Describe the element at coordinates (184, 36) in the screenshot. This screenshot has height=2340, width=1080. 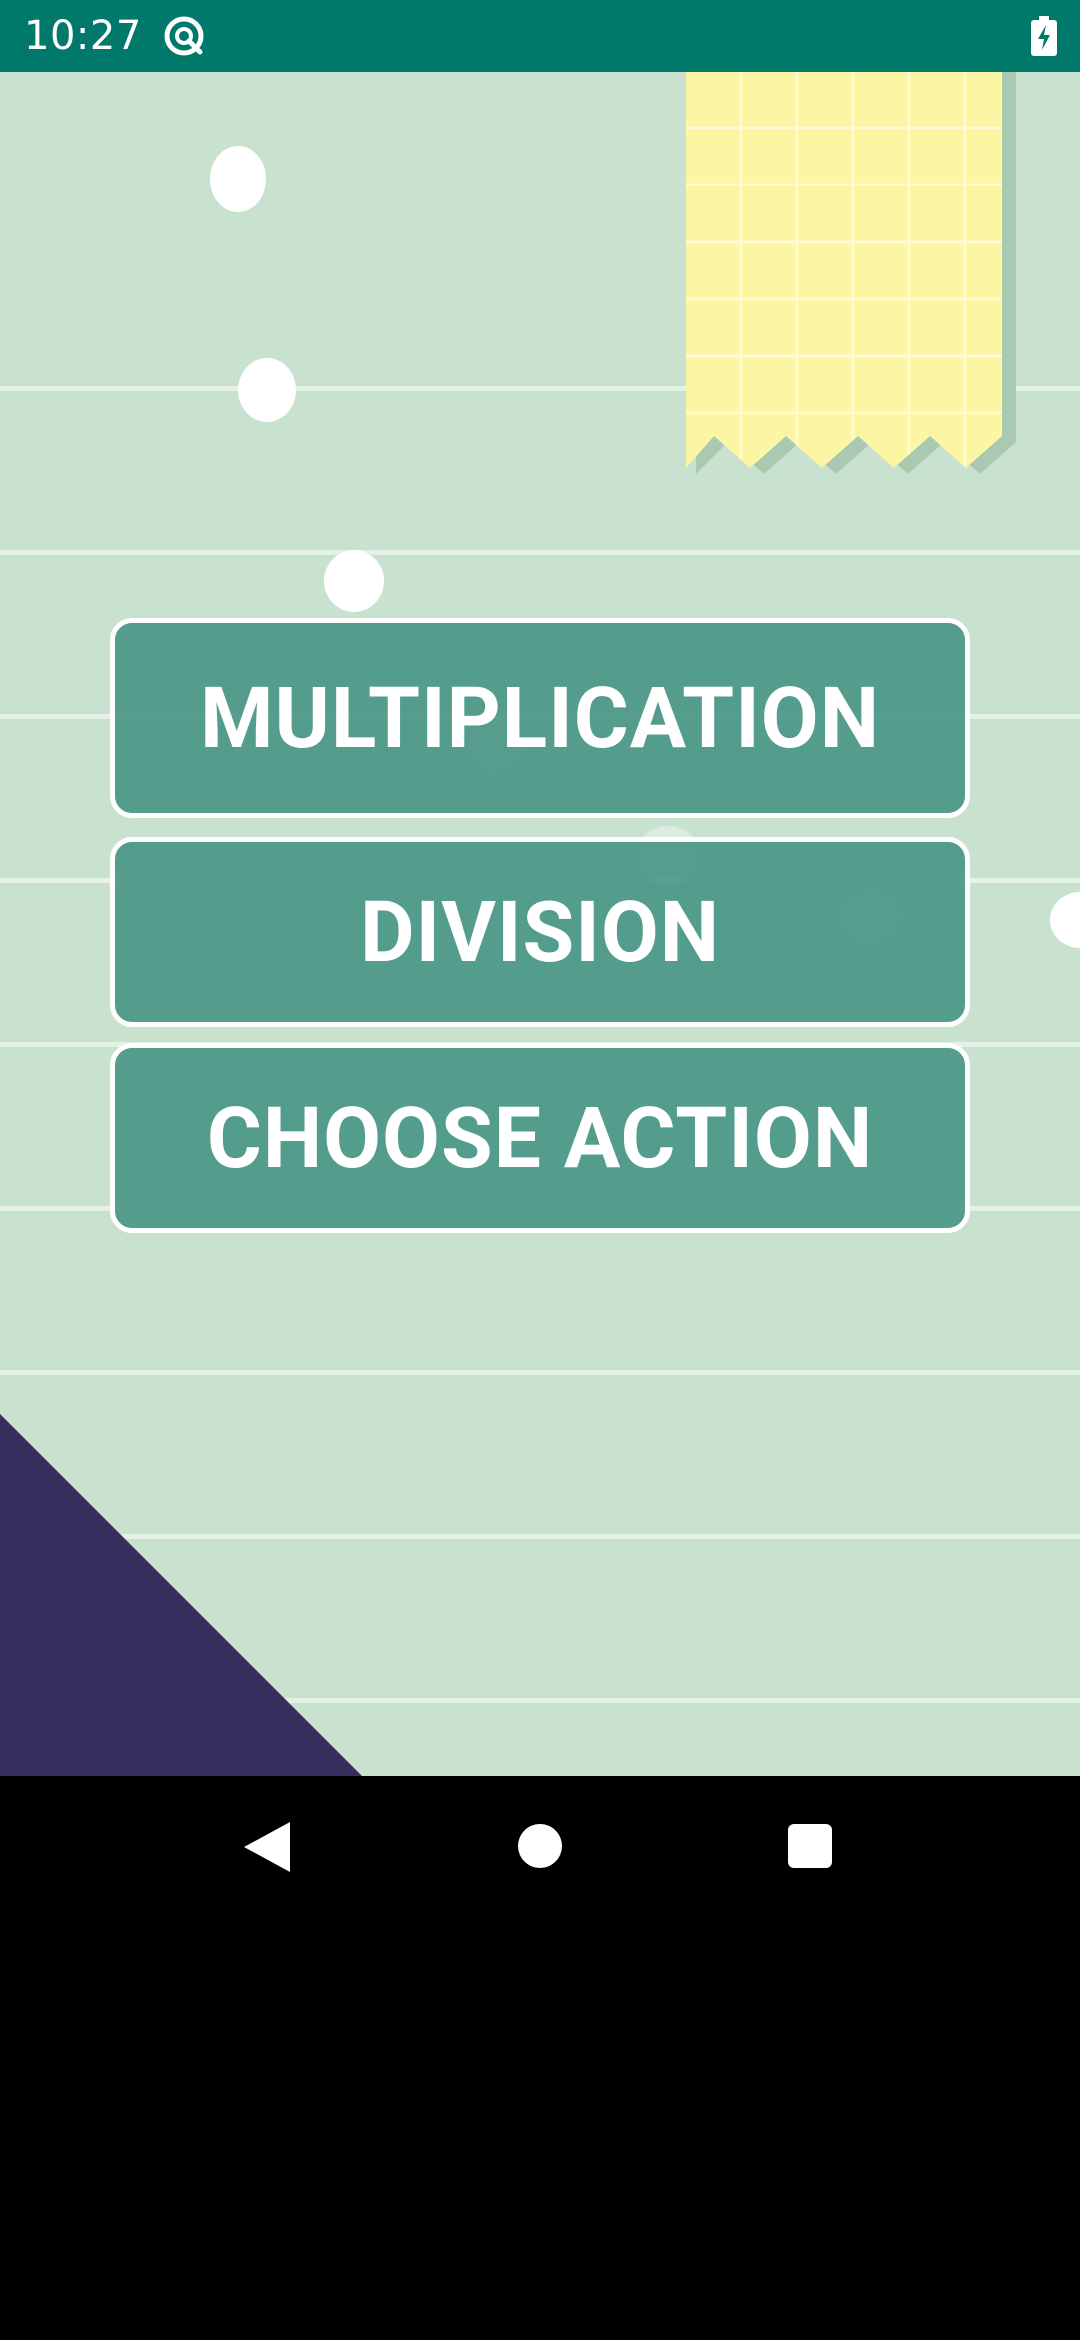
I see `at-sign-icon` at that location.